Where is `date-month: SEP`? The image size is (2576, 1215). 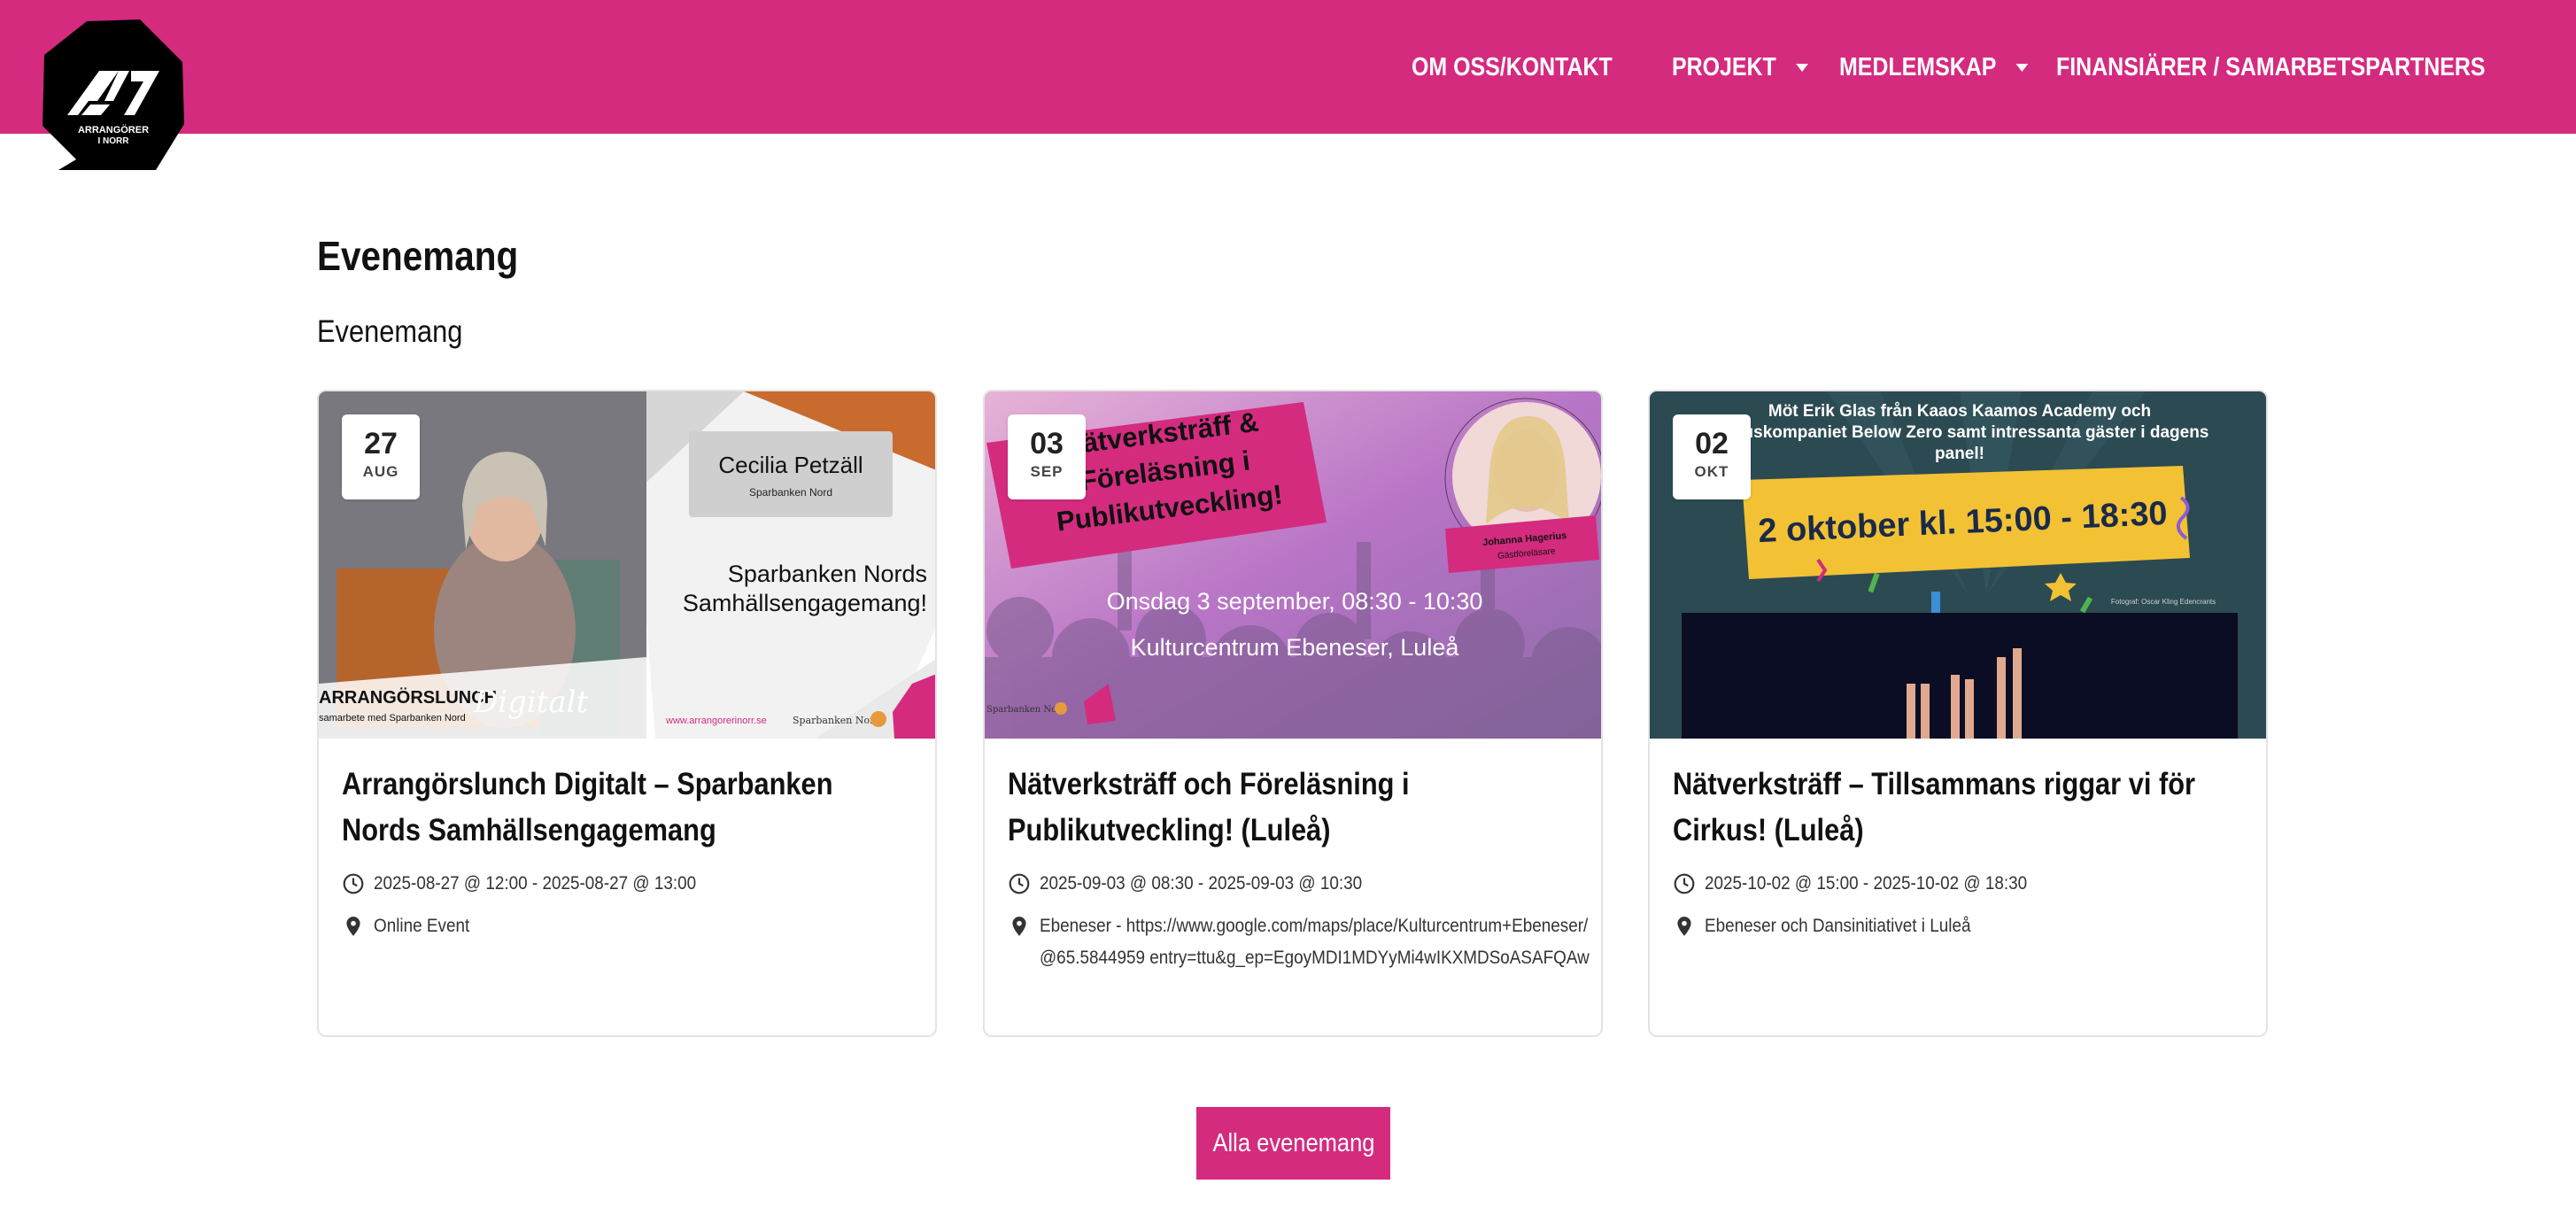
date-month: SEP is located at coordinates (1047, 472).